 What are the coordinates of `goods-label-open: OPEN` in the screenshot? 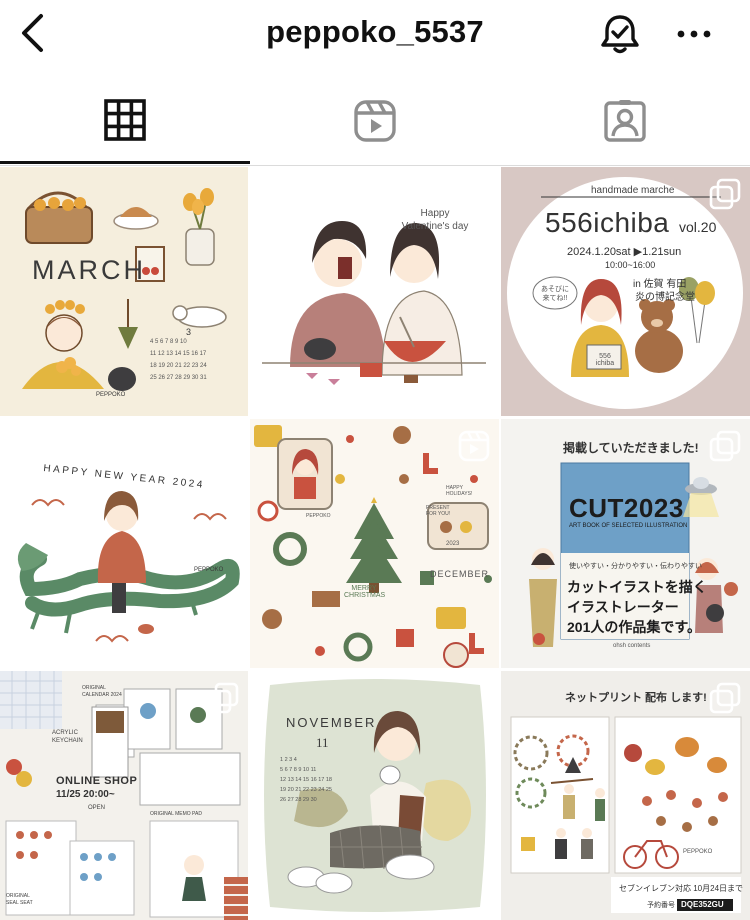 It's located at (97, 808).